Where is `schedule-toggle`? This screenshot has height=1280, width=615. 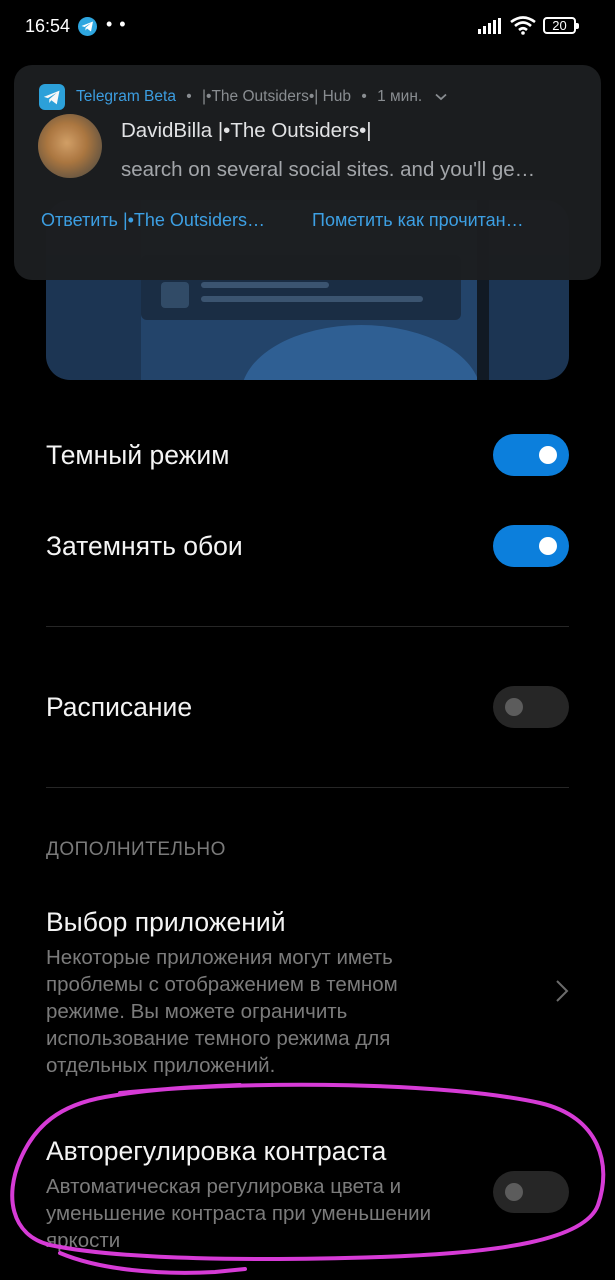 schedule-toggle is located at coordinates (531, 707).